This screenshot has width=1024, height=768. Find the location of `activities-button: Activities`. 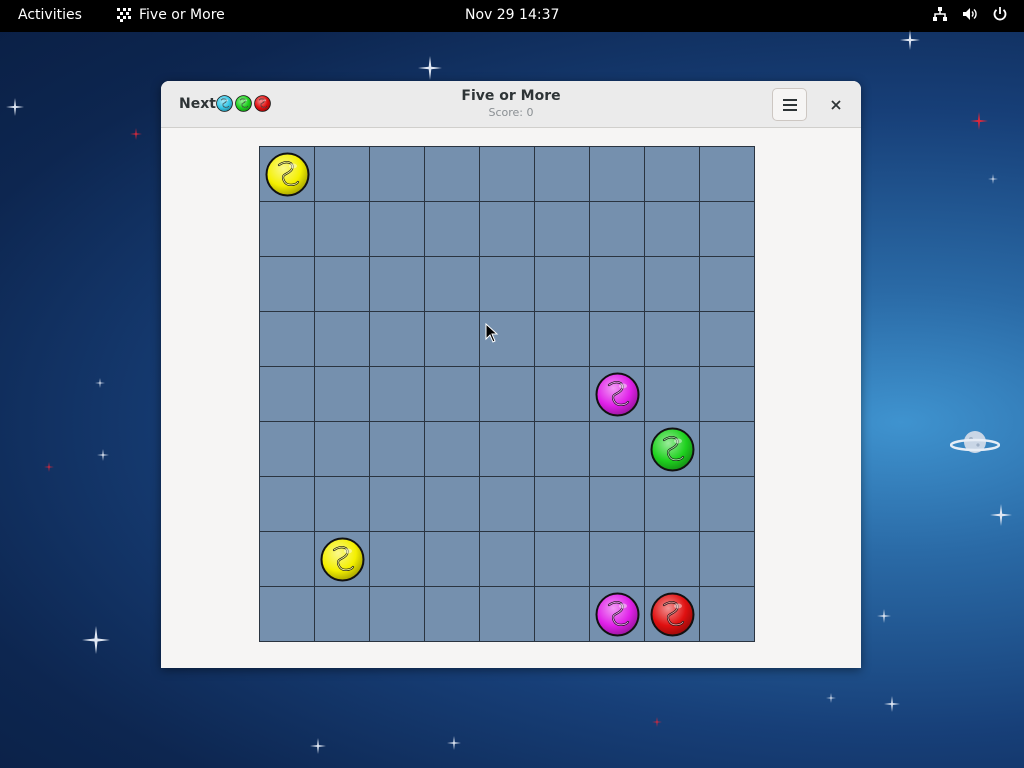

activities-button: Activities is located at coordinates (50, 15).